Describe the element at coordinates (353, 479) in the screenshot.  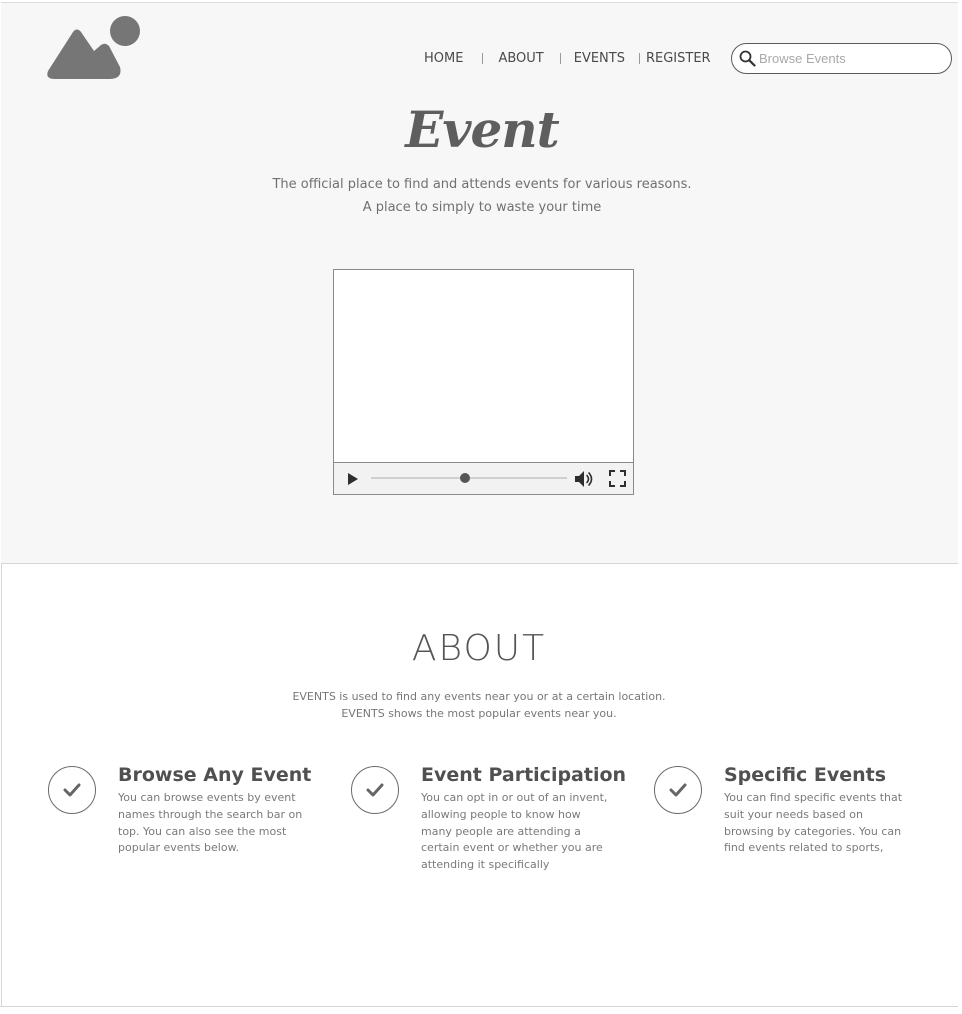
I see `play-icon` at that location.